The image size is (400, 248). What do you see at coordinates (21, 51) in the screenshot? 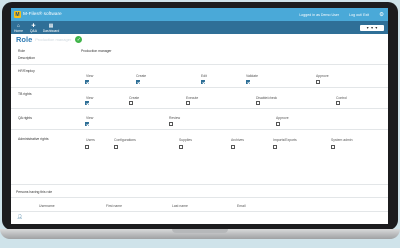
I see `role-label: Role` at bounding box center [21, 51].